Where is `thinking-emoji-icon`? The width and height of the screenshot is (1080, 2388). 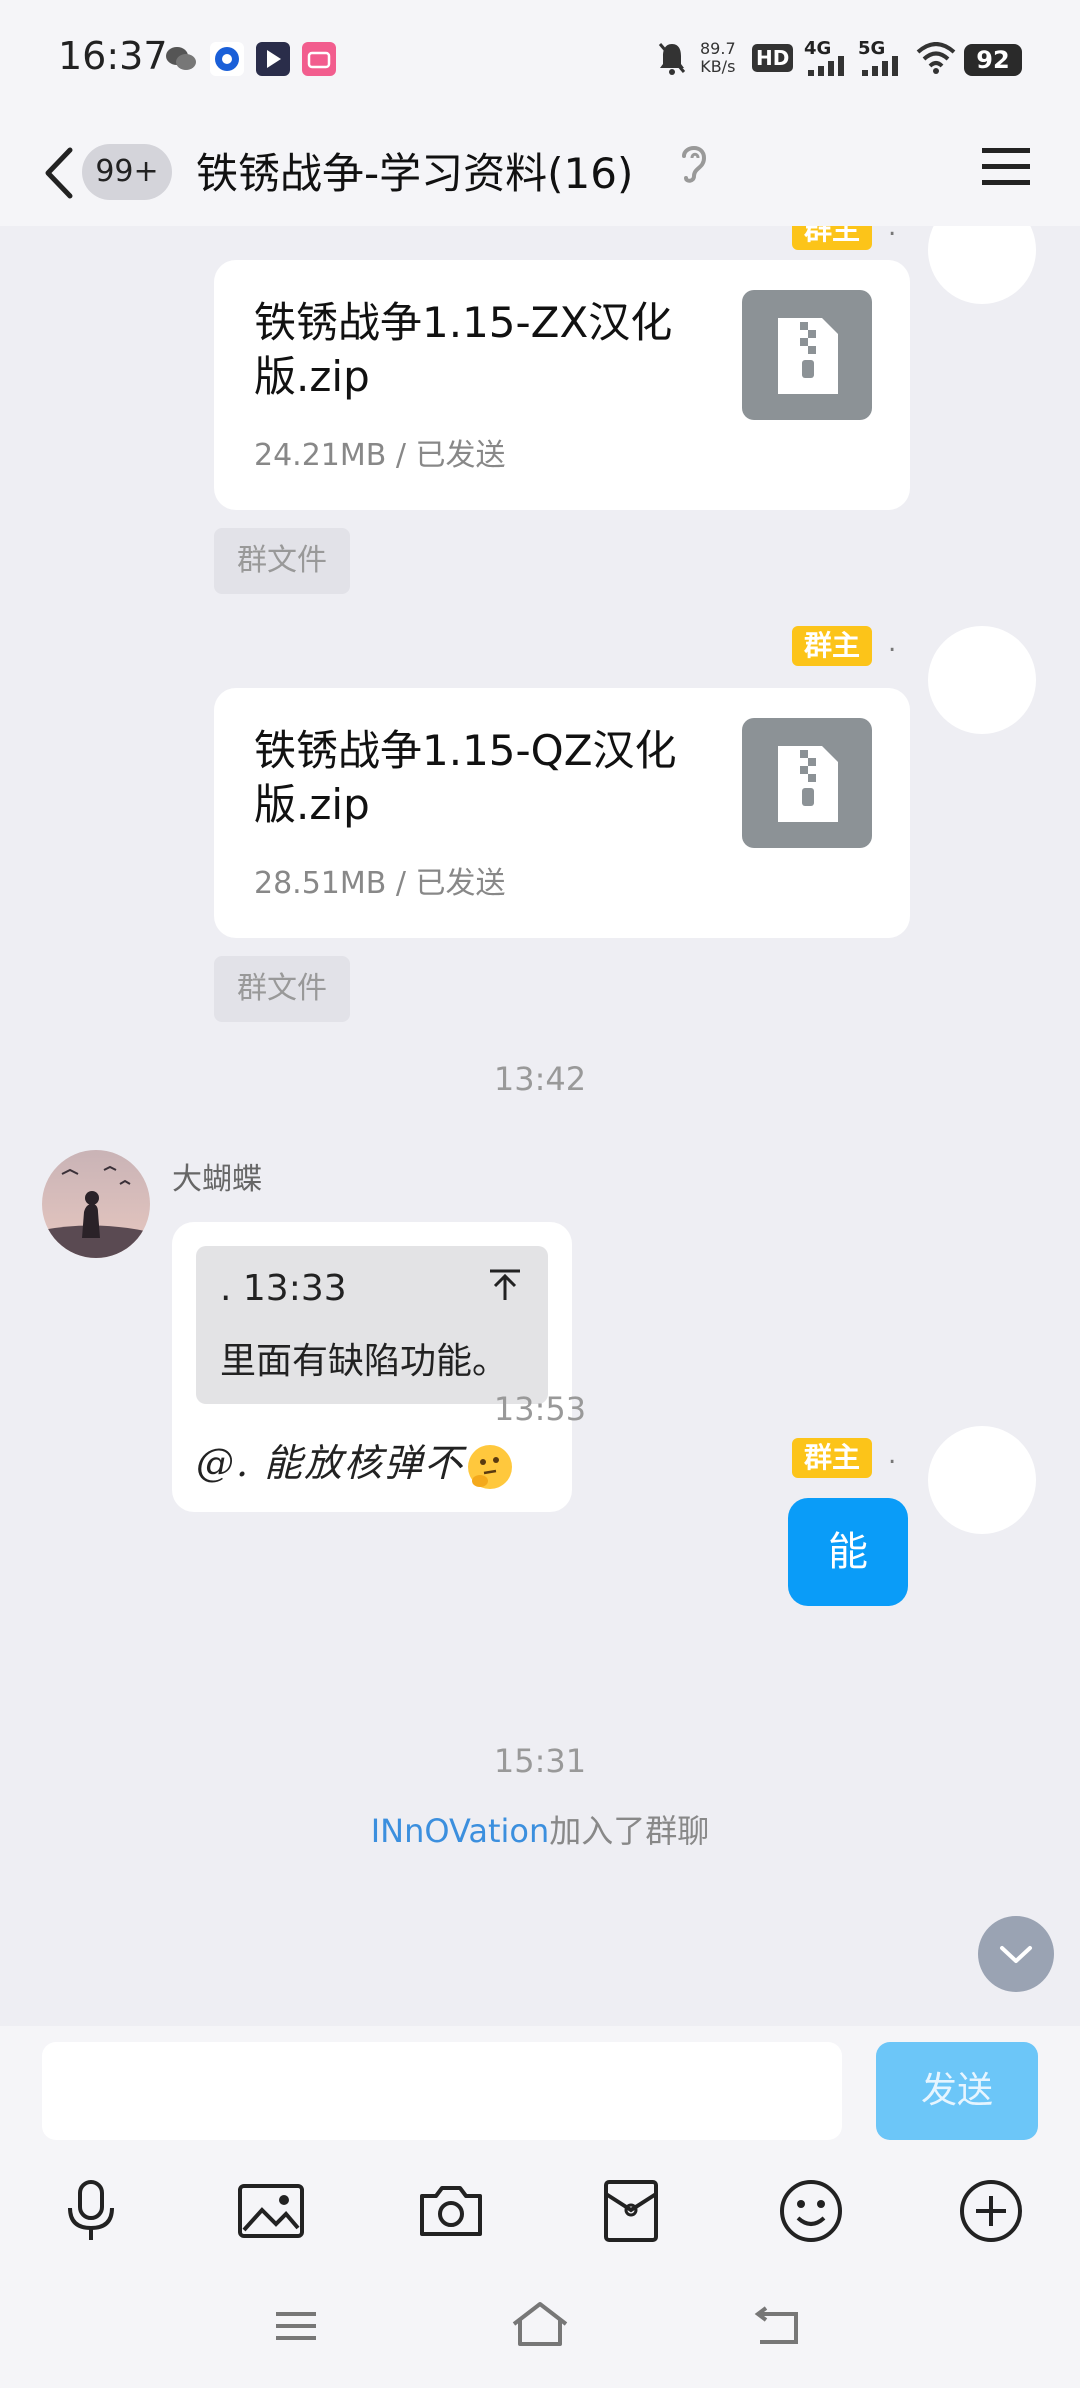 thinking-emoji-icon is located at coordinates (490, 1466).